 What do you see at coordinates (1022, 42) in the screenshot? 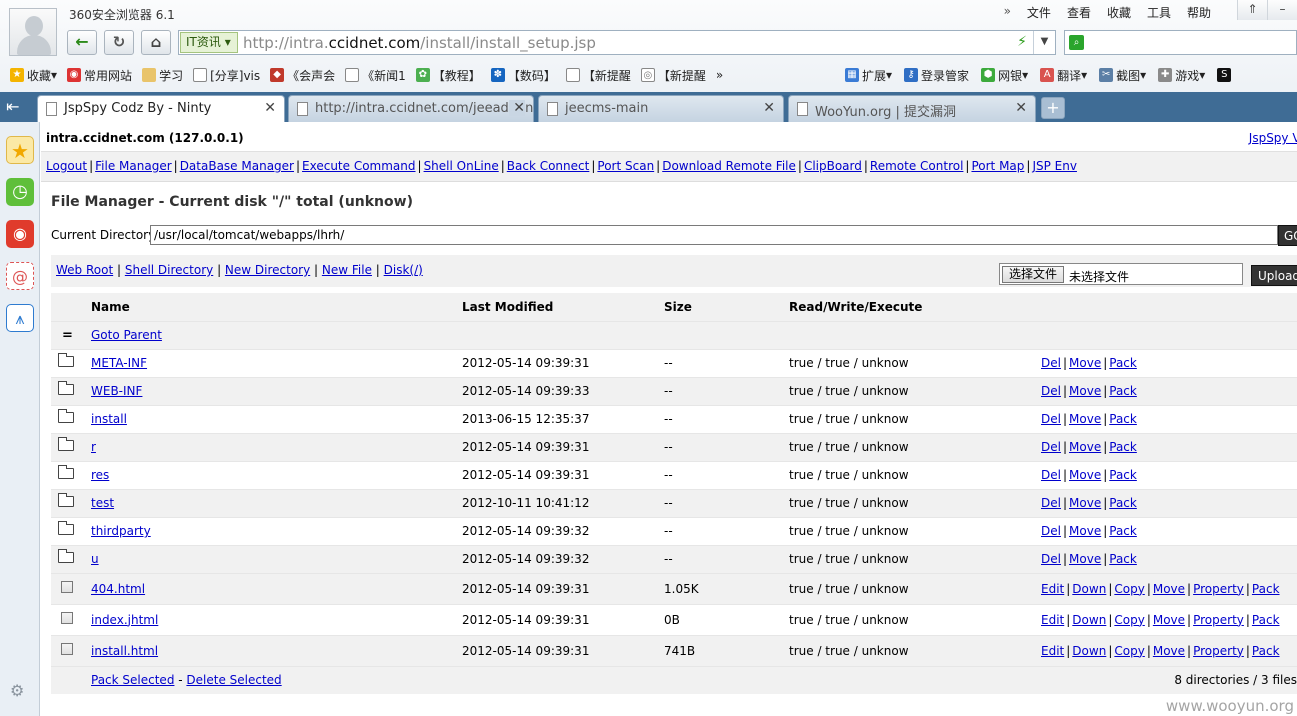
I see `lightning-icon: ⚡` at bounding box center [1022, 42].